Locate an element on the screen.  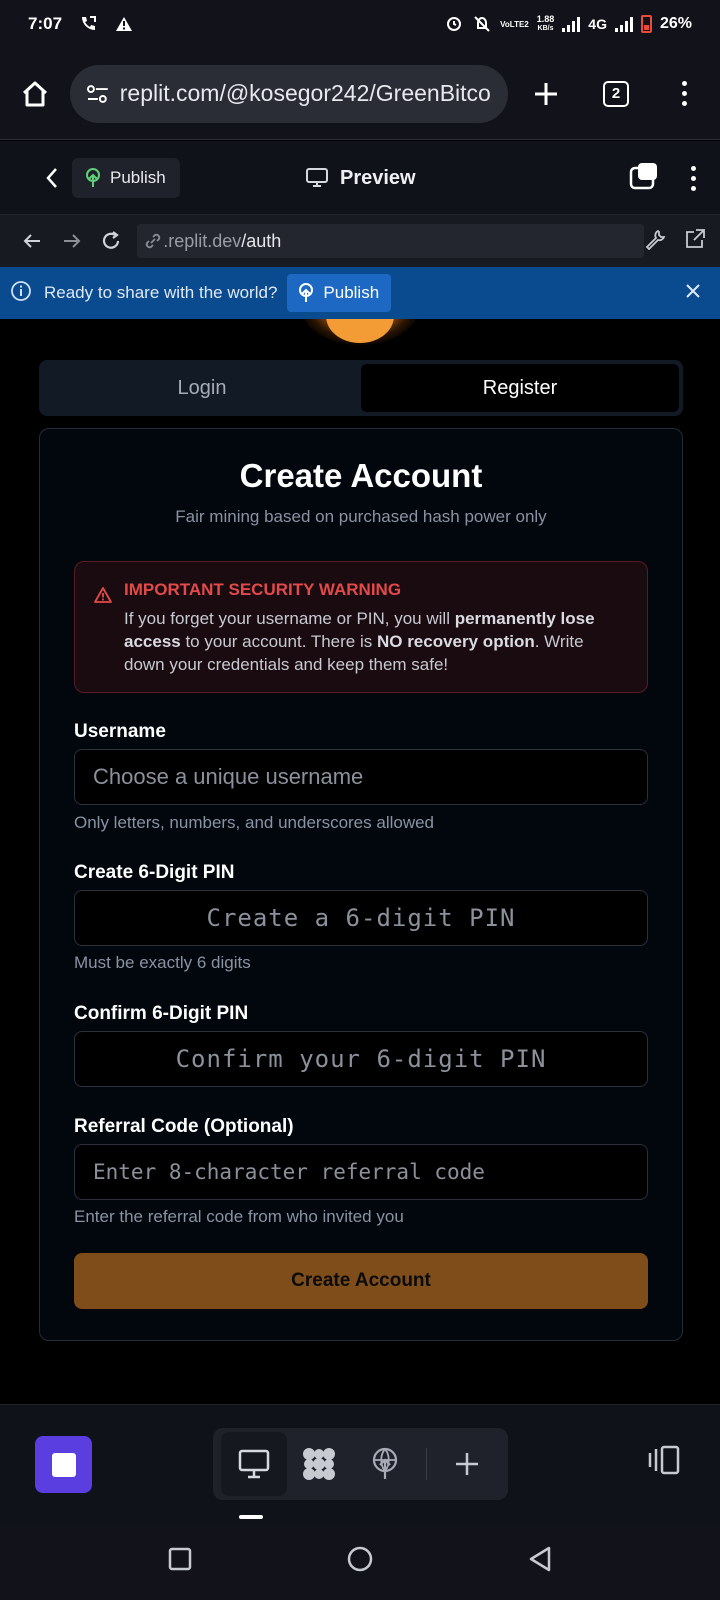
home-button is located at coordinates (35, 94).